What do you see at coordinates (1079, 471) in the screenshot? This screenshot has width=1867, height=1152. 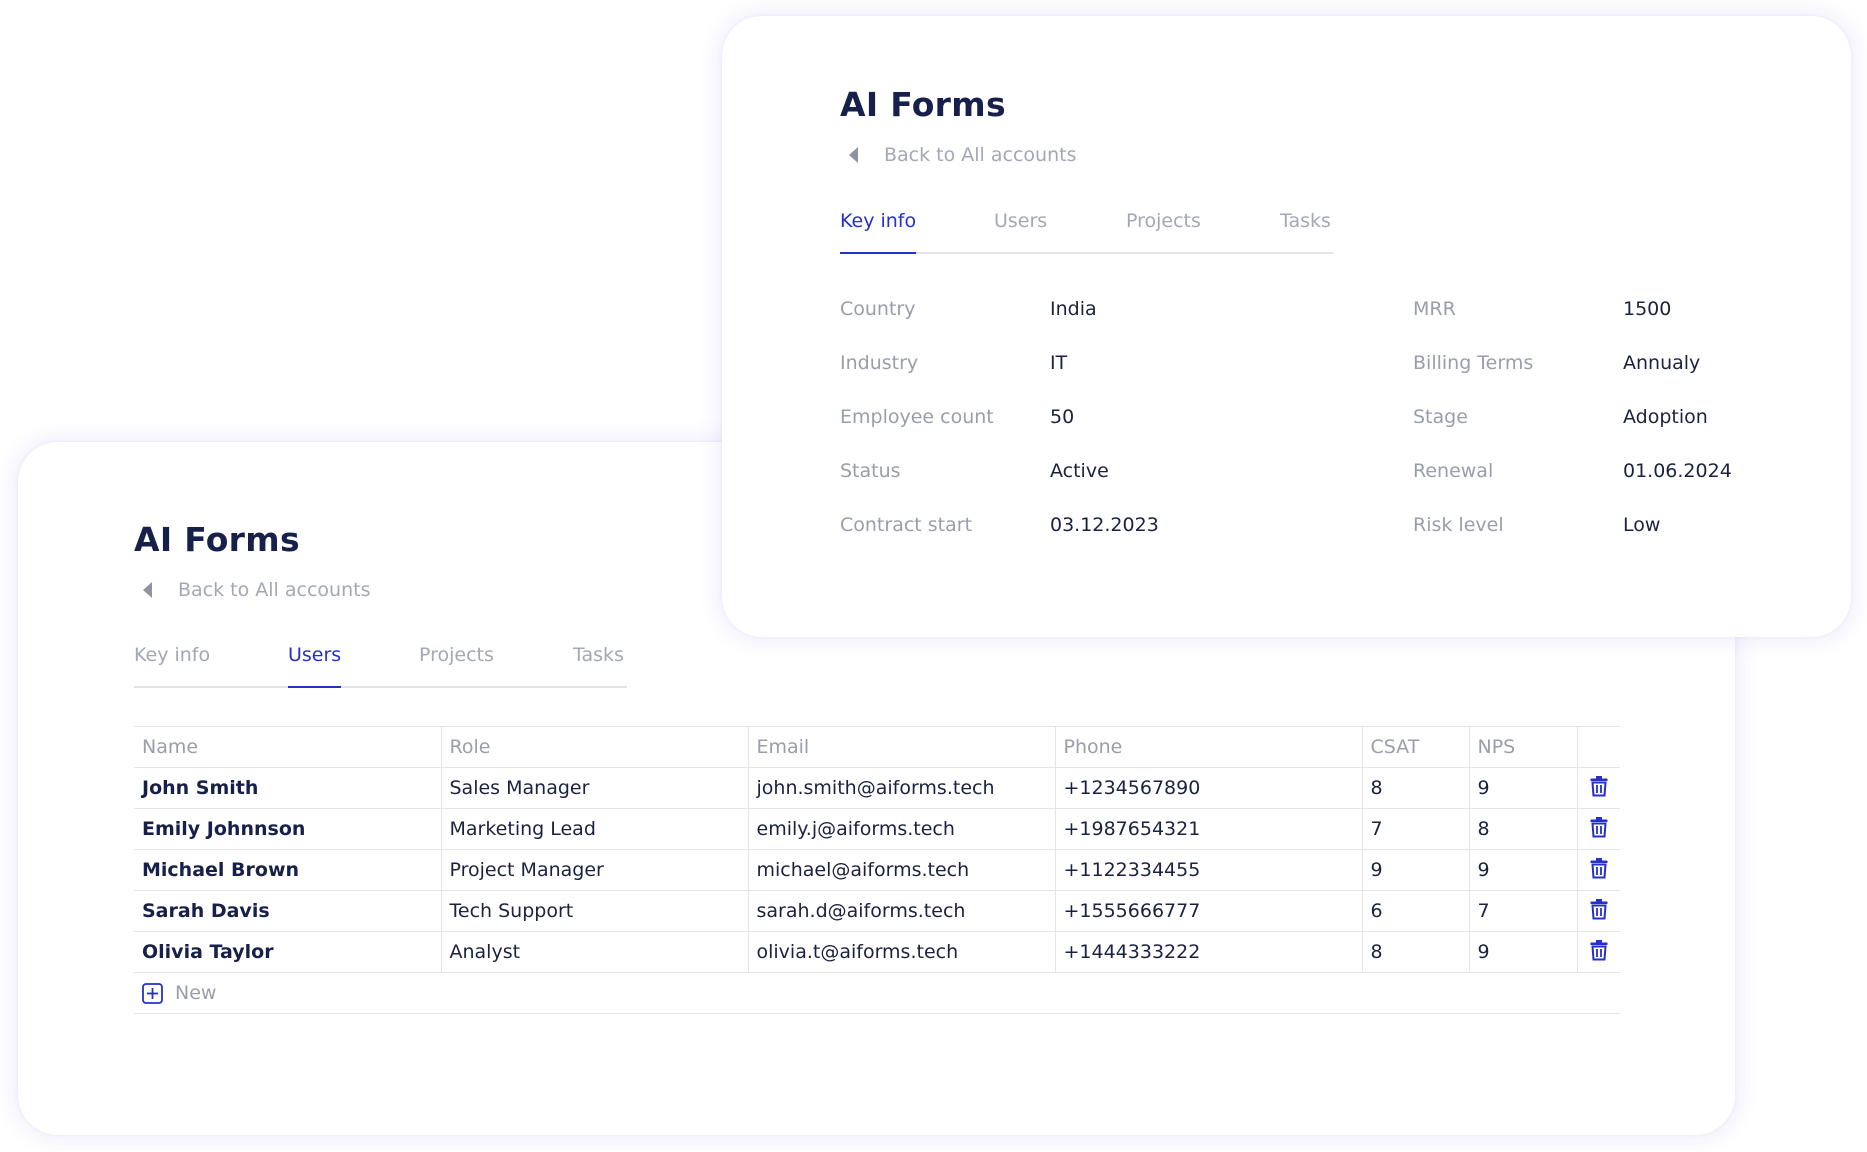 I see `field-value-status: Active` at bounding box center [1079, 471].